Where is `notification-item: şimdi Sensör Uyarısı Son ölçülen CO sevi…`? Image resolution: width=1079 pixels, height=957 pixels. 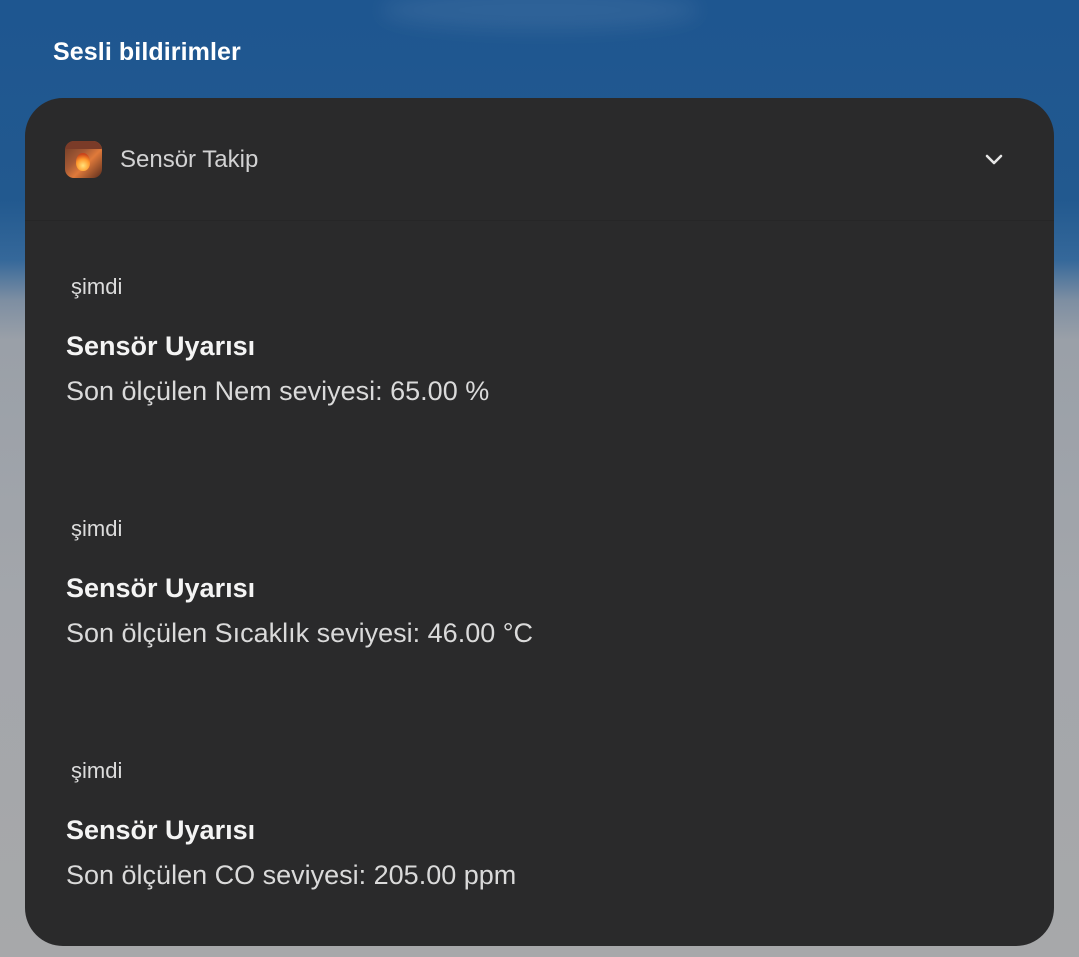
notification-item: şimdi Sensör Uyarısı Son ölçülen CO sevi… is located at coordinates (516, 828).